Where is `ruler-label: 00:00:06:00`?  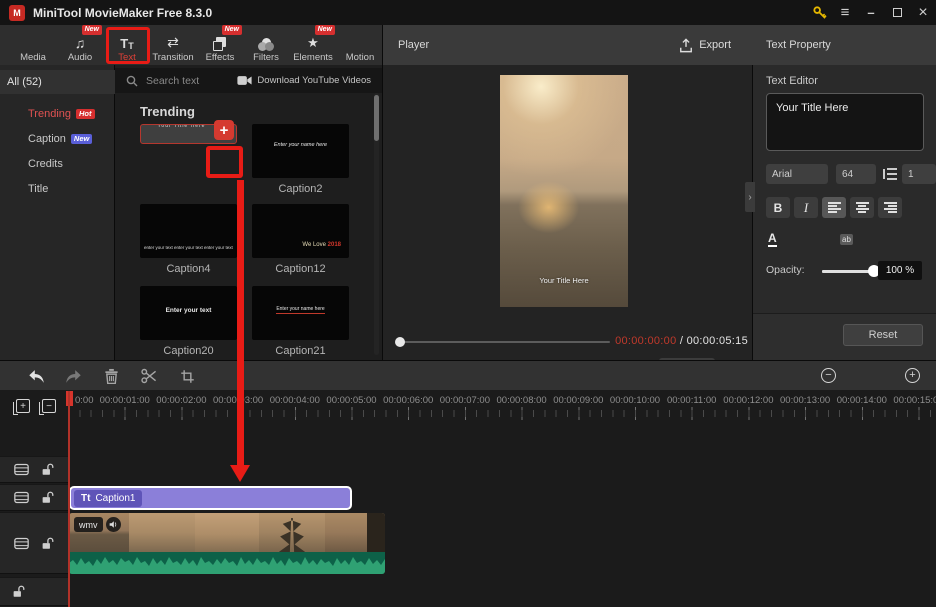 ruler-label: 00:00:06:00 is located at coordinates (408, 400).